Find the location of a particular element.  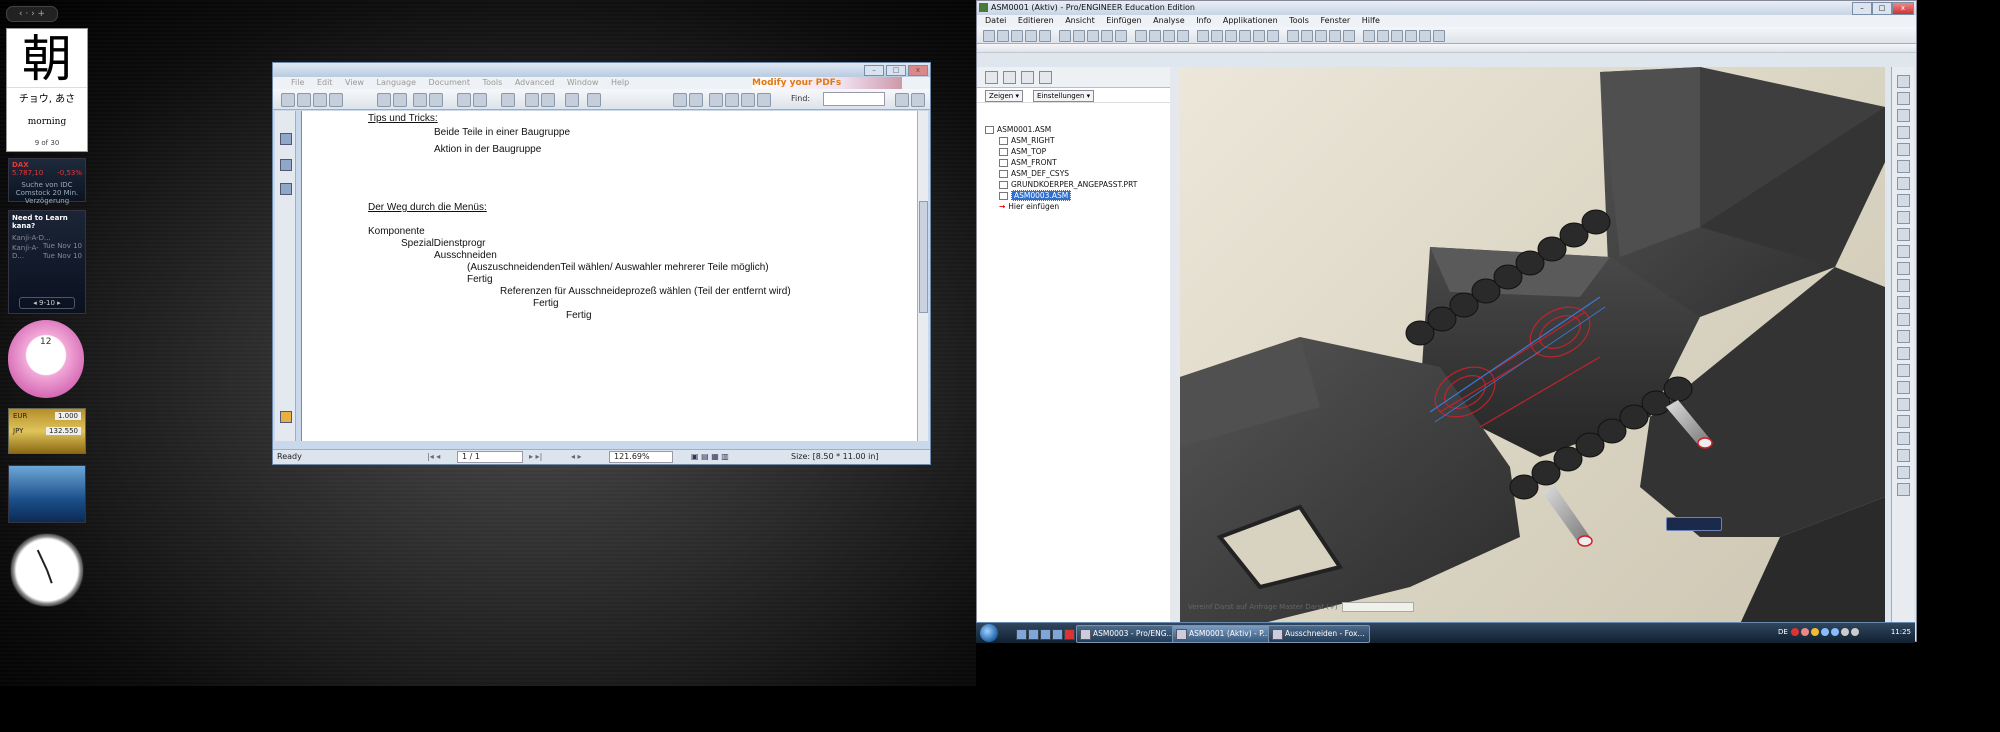

message-input is located at coordinates (1377, 607).